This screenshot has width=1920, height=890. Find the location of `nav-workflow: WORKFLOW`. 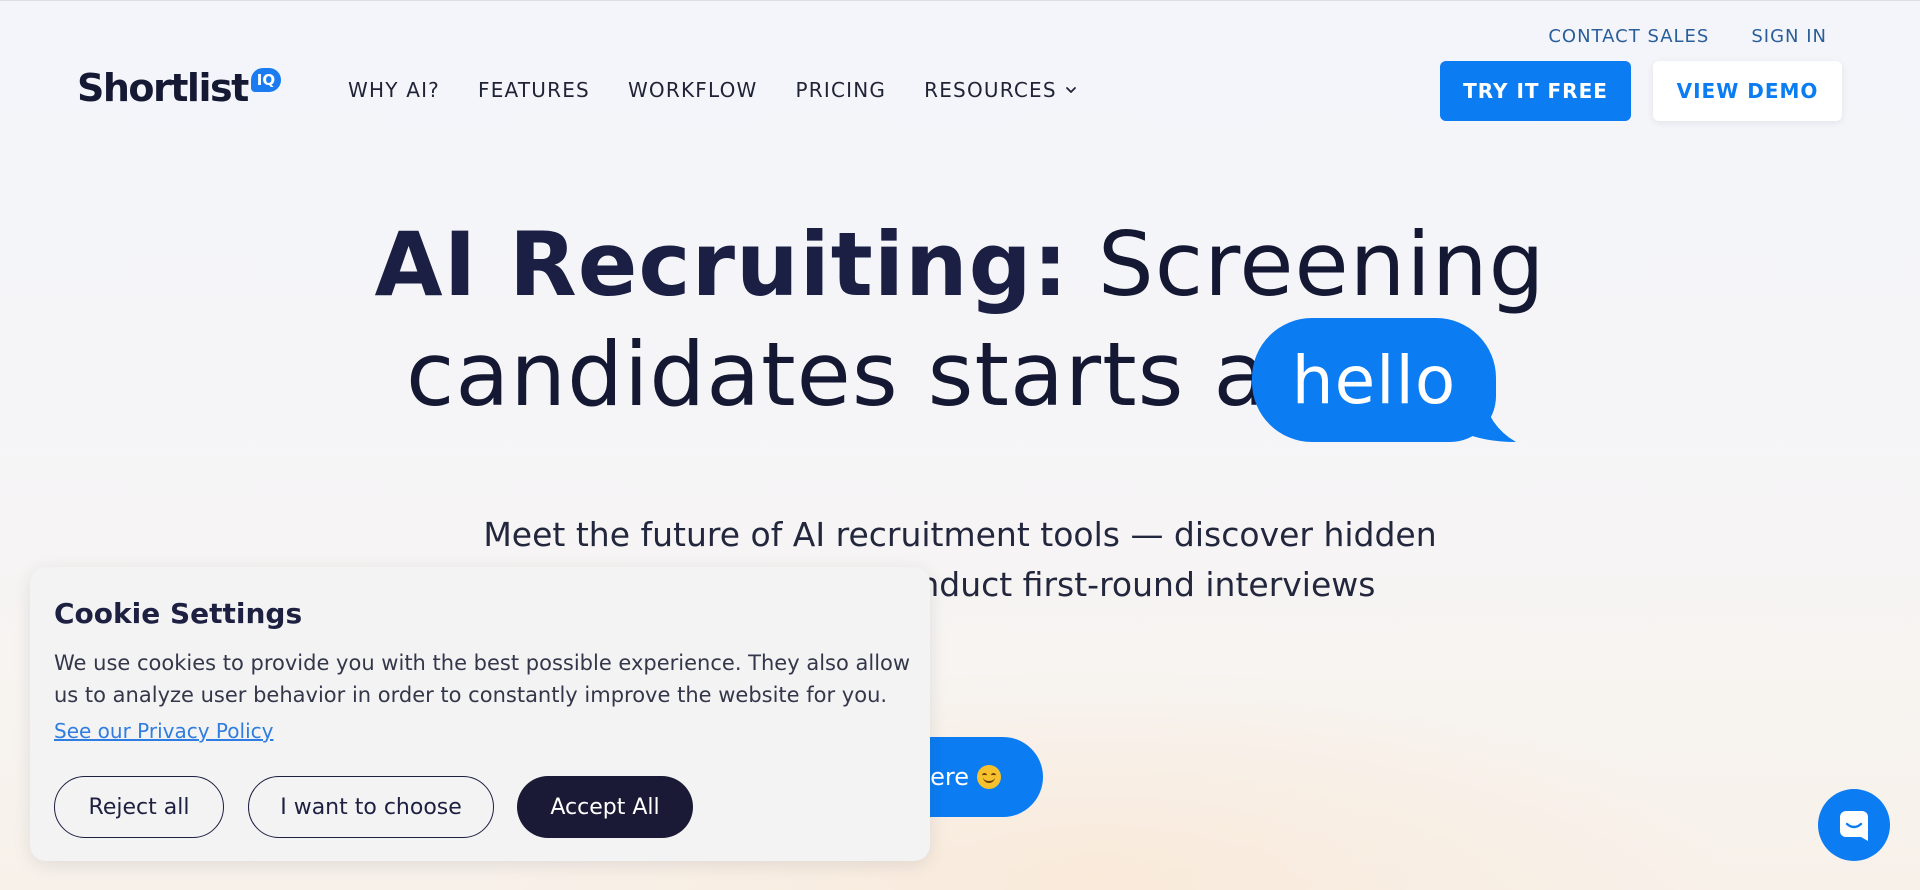

nav-workflow: WORKFLOW is located at coordinates (693, 90).